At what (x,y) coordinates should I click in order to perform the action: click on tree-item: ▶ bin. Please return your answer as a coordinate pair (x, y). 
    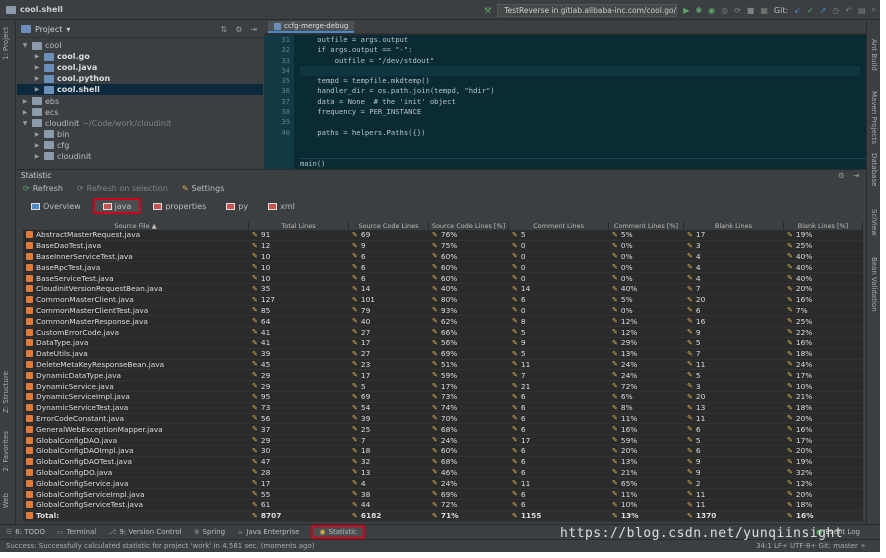
    Looking at the image, I should click on (140, 134).